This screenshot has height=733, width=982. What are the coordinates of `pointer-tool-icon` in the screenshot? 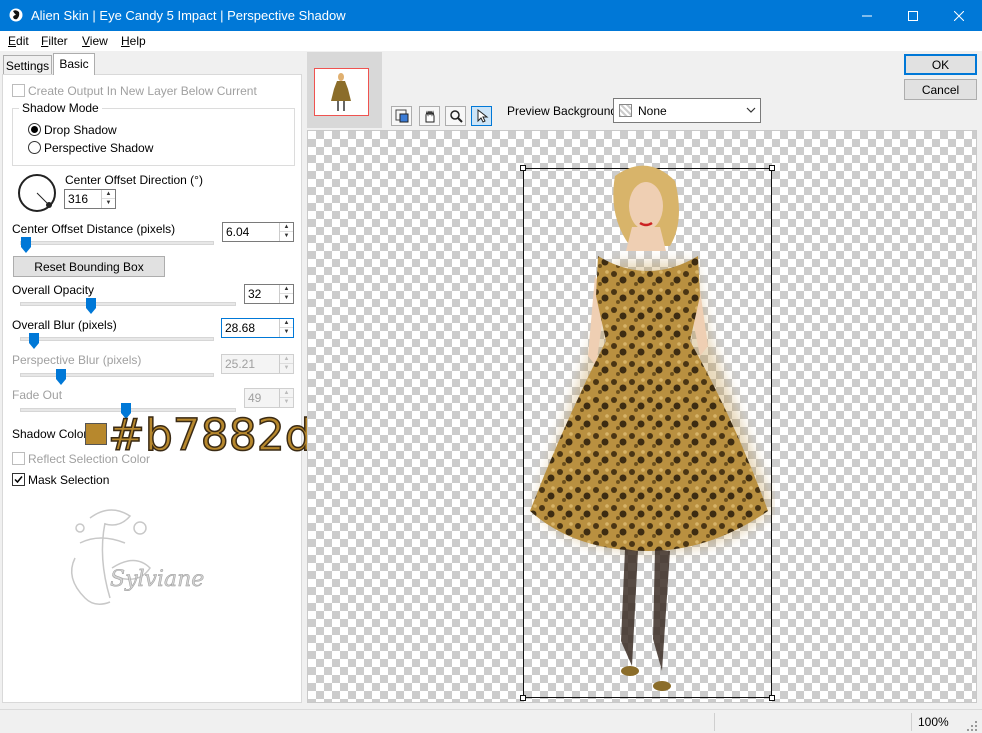 It's located at (482, 116).